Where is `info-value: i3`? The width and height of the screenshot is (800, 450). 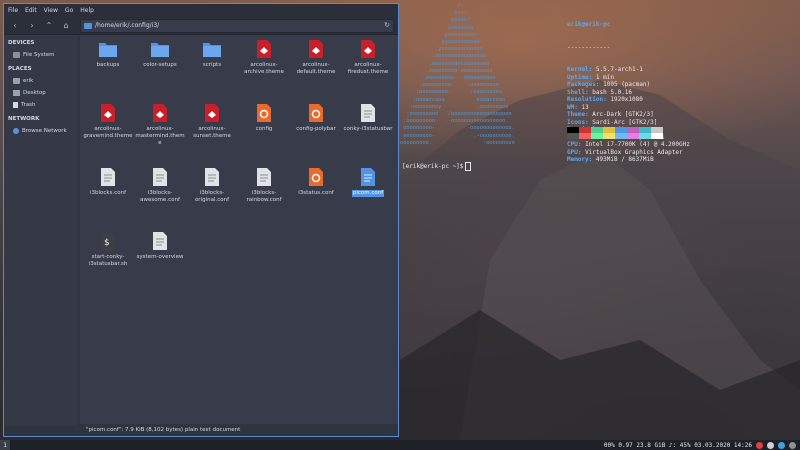
info-value: i3 is located at coordinates (583, 107).